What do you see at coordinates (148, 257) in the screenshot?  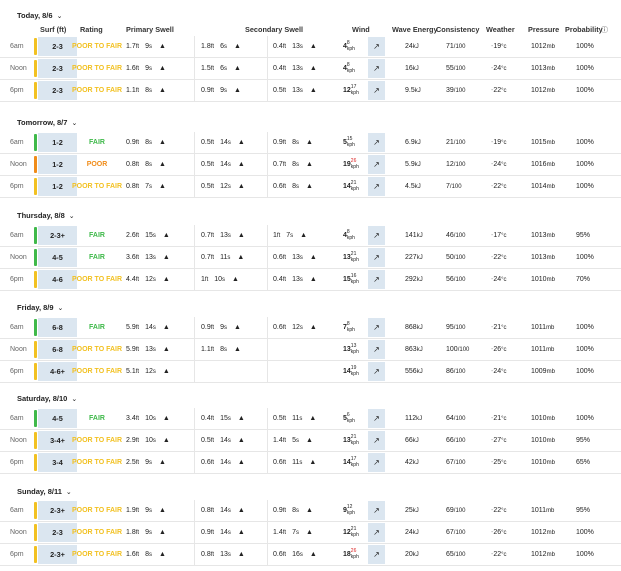 I see `primary-swell: 3.6ft 13s ▲` at bounding box center [148, 257].